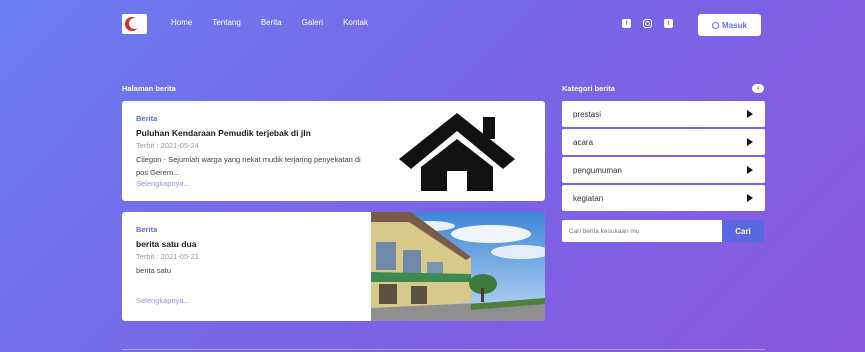 The height and width of the screenshot is (352, 865). What do you see at coordinates (167, 256) in the screenshot?
I see `card-date: Terbit : 2021-05-21` at bounding box center [167, 256].